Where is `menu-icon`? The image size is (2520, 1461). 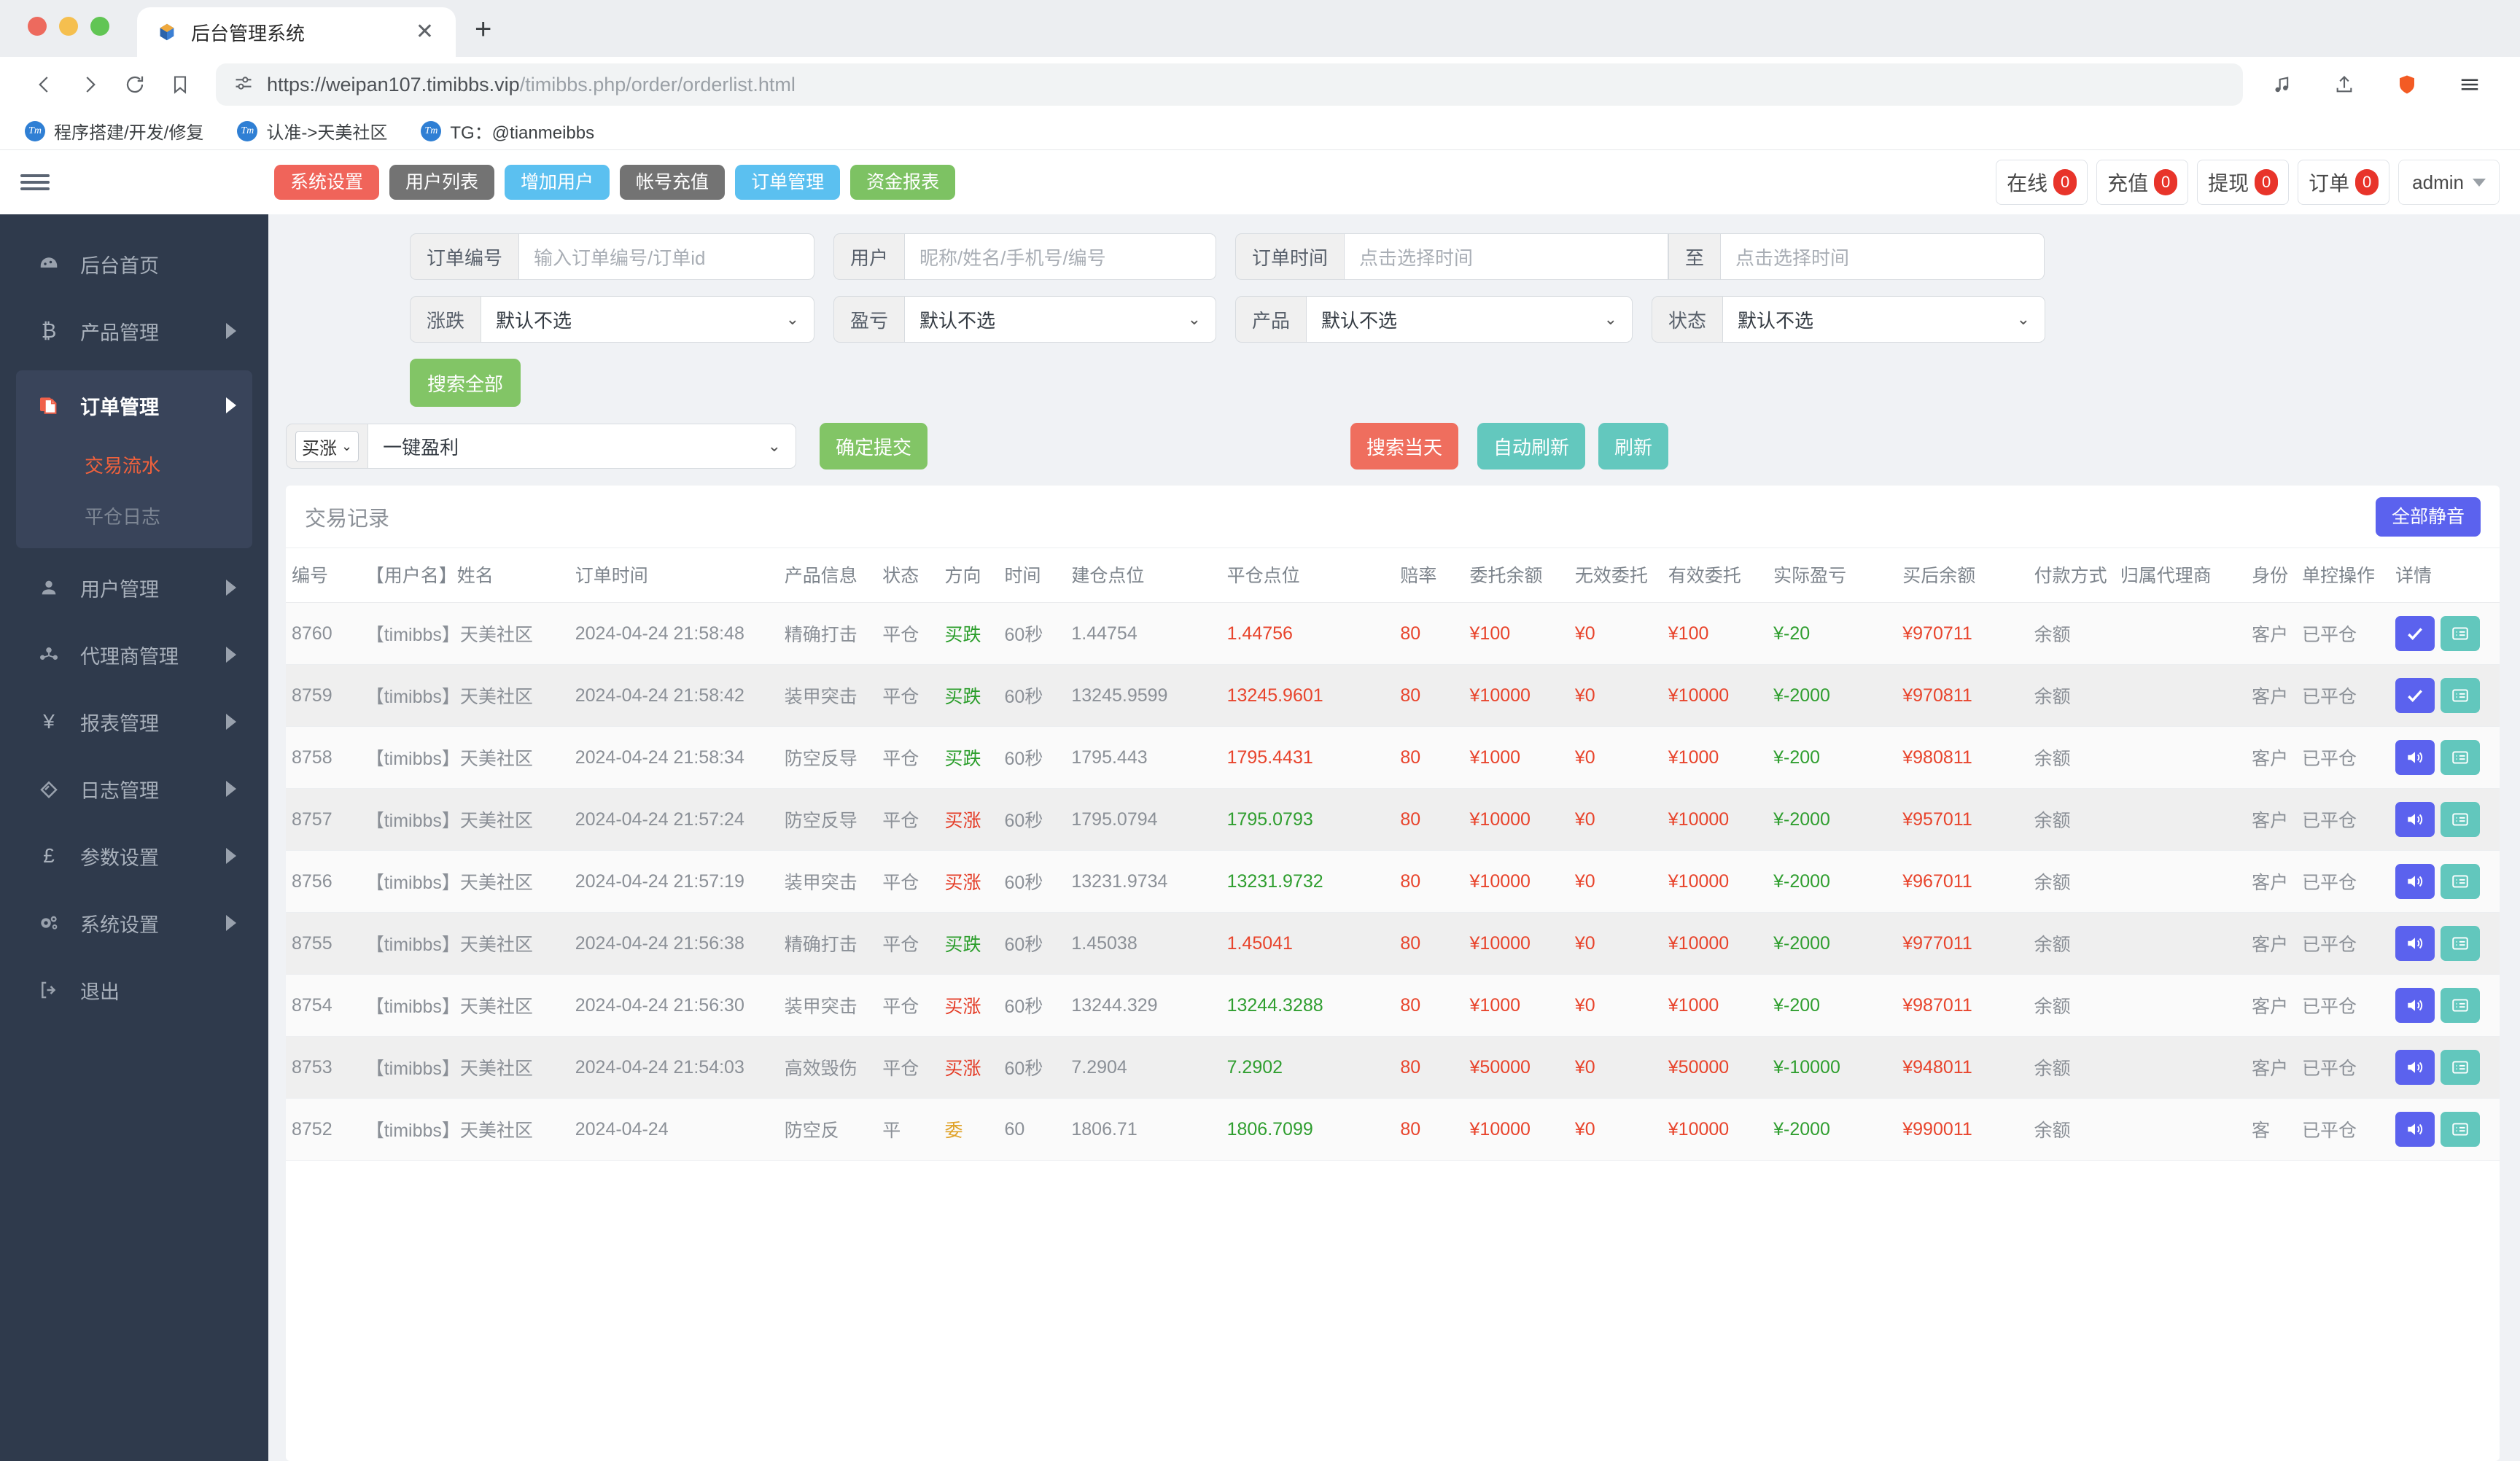 menu-icon is located at coordinates (2469, 84).